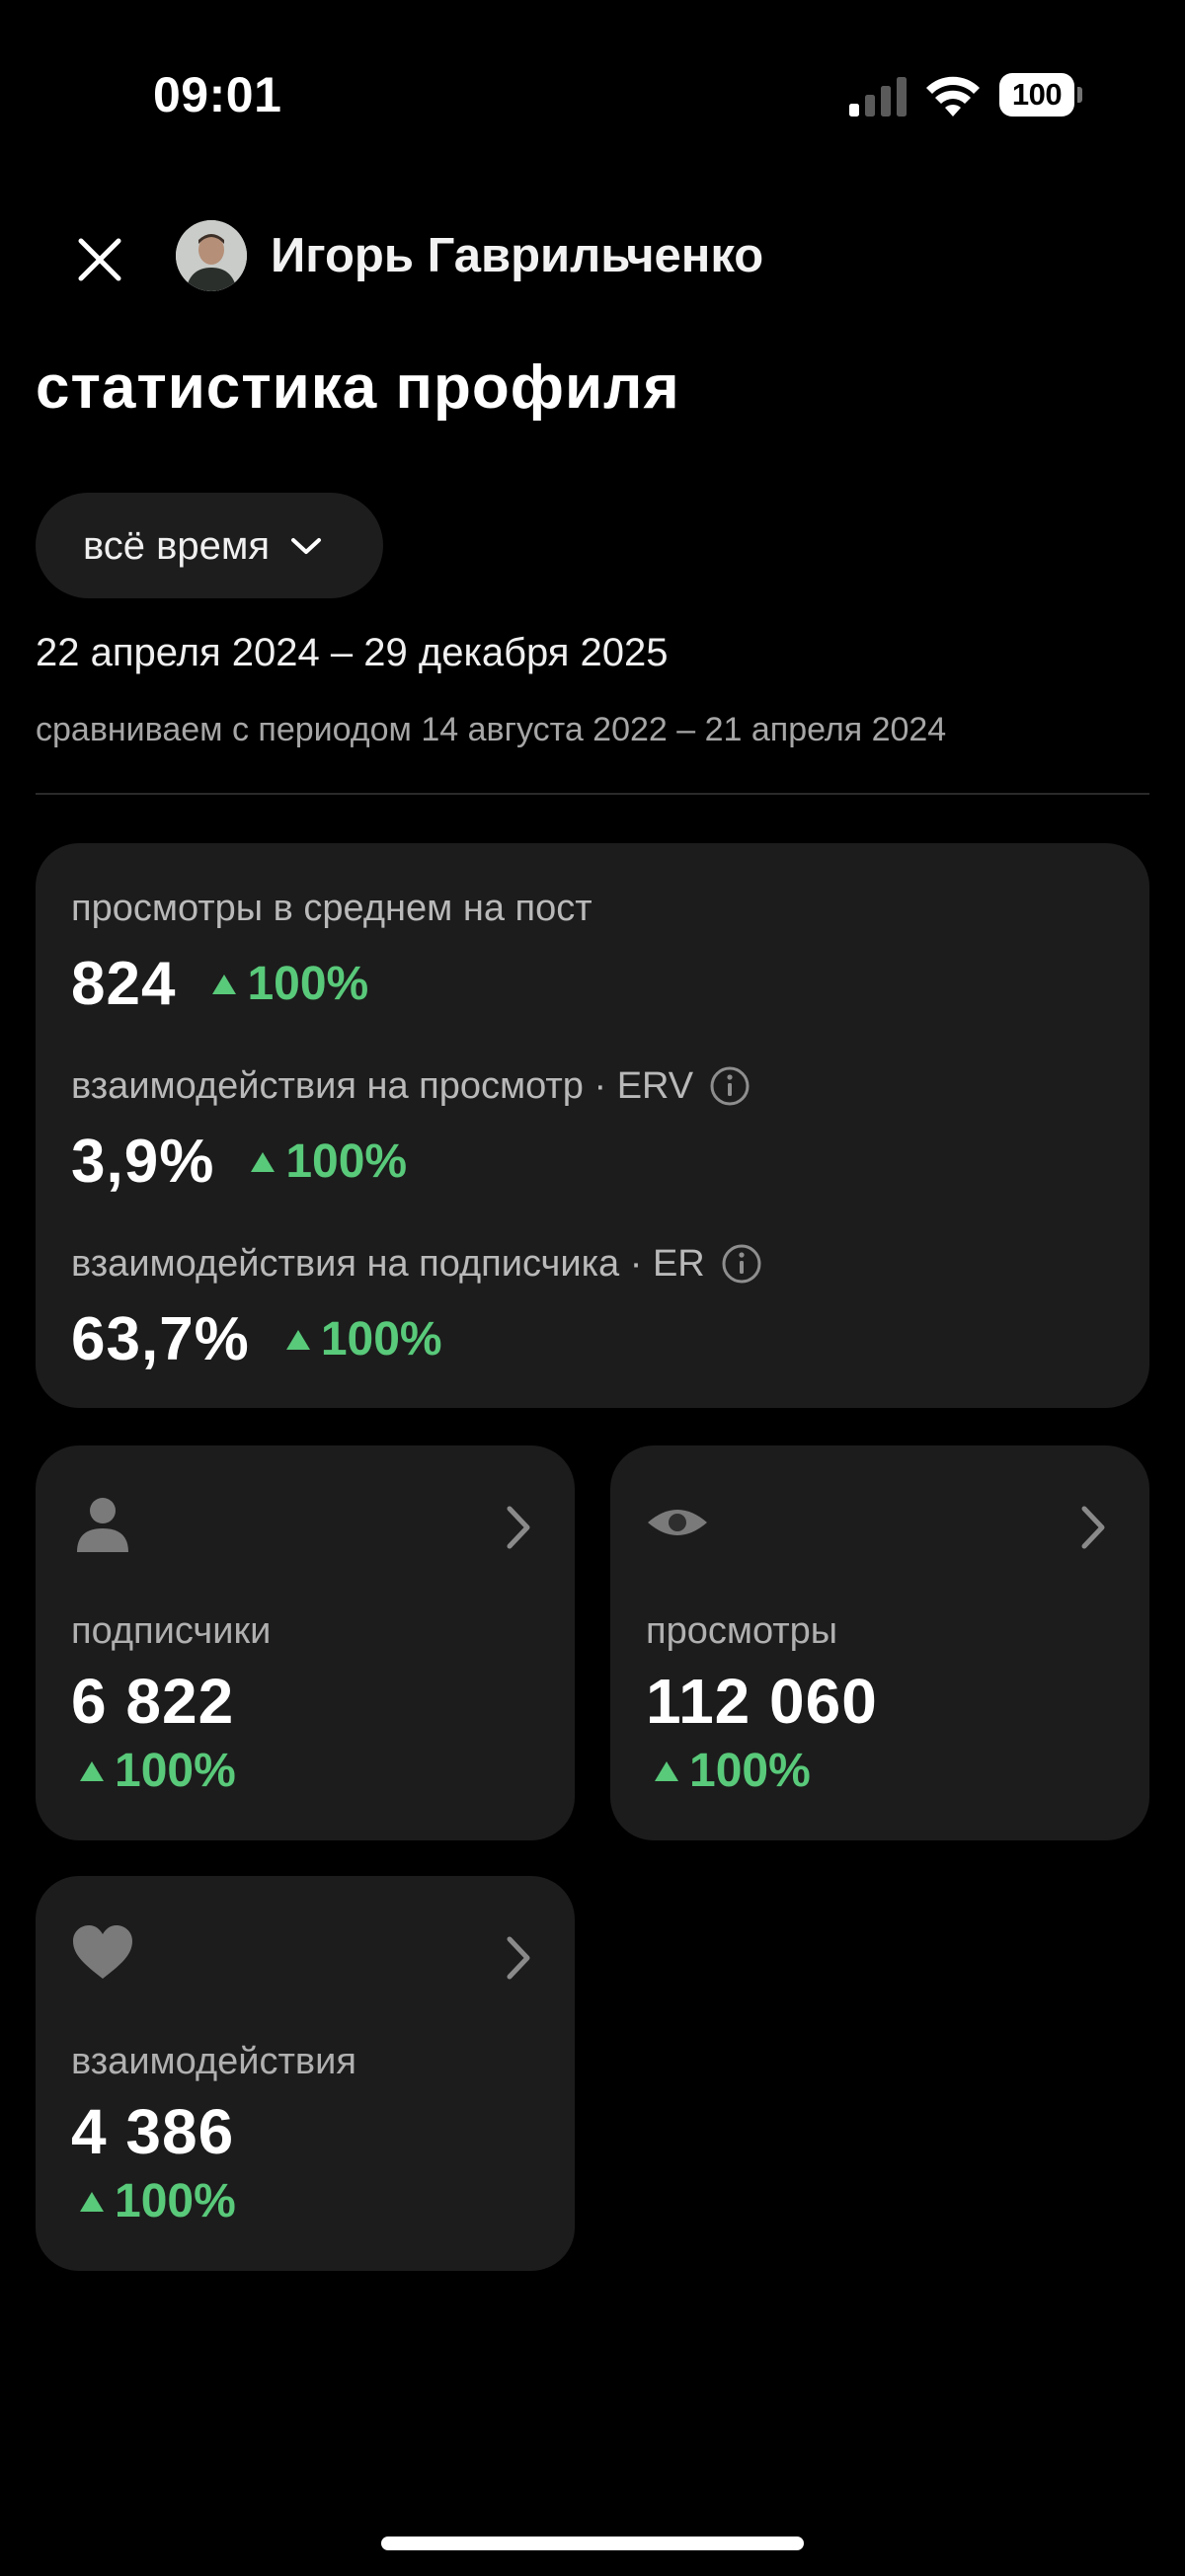 This screenshot has height=2576, width=1185. I want to click on interactions-card: взаимодействия 4 386 100%, so click(305, 2073).